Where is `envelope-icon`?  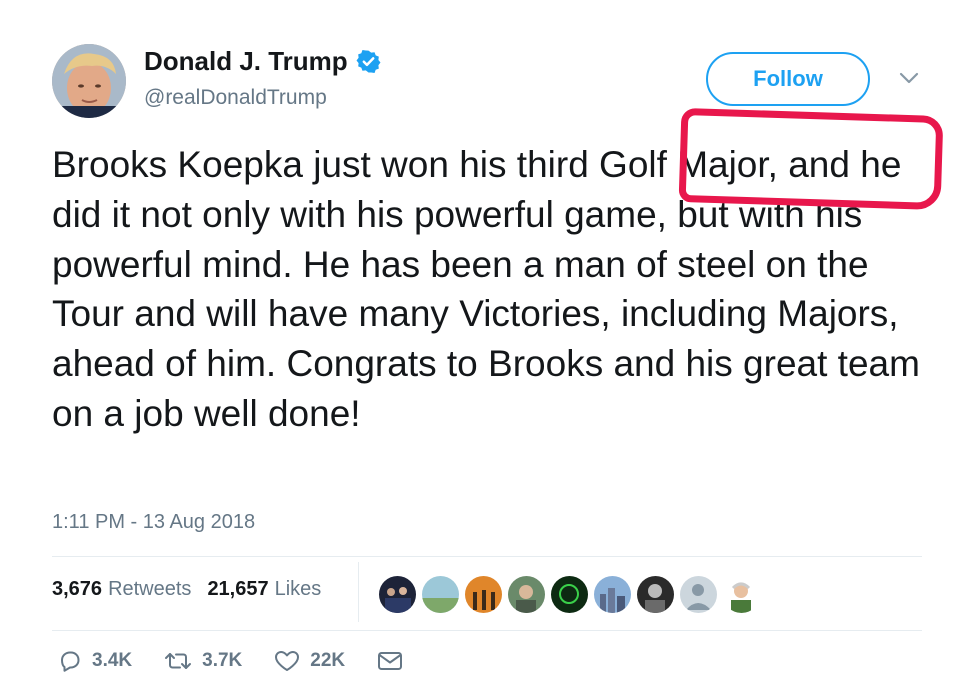 envelope-icon is located at coordinates (390, 661).